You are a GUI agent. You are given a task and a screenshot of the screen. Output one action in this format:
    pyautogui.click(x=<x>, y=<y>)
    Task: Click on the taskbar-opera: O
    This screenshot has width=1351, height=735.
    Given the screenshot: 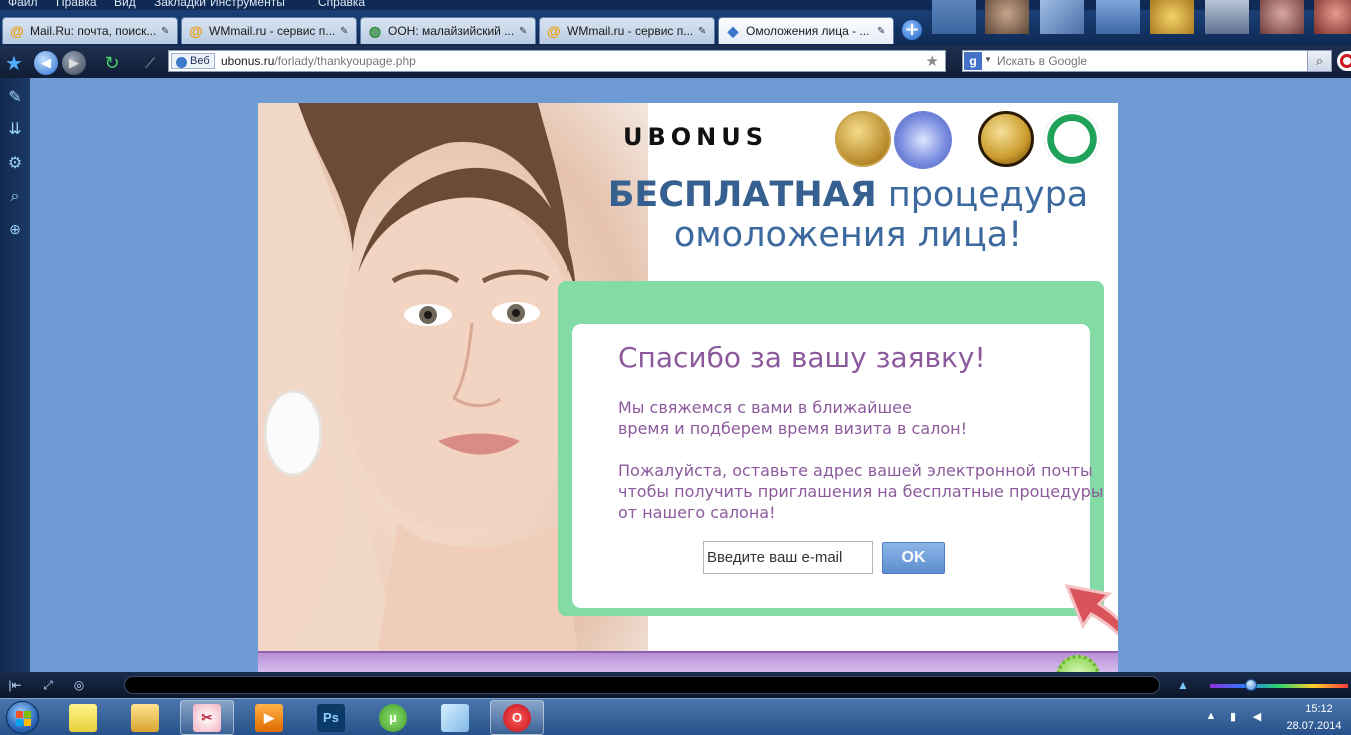 What is the action you would take?
    pyautogui.click(x=517, y=717)
    